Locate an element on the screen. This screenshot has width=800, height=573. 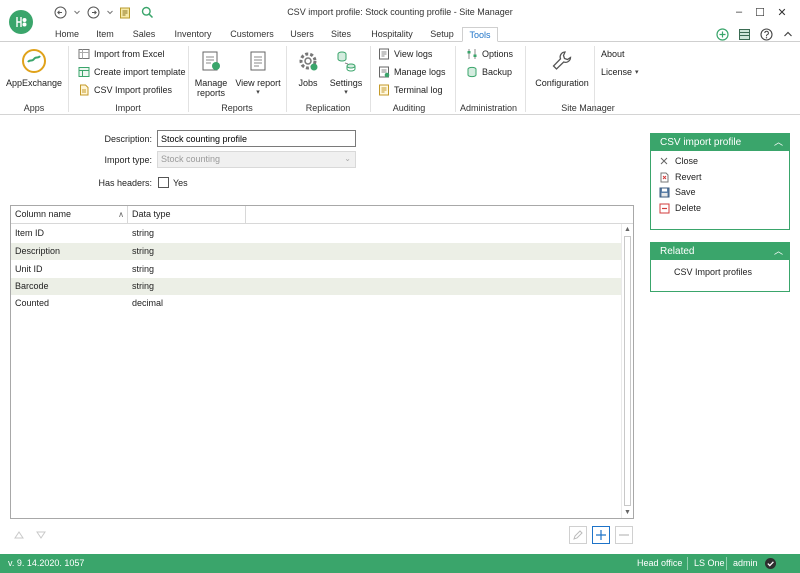
jobs-button: Jobs is located at coordinates (308, 67).